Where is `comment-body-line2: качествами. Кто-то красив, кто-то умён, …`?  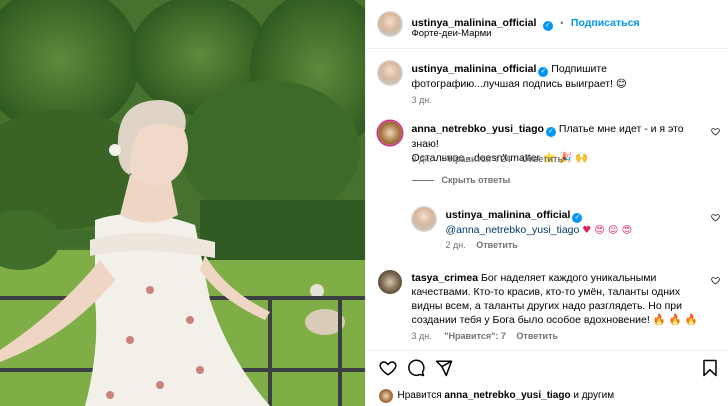
comment-body-line2: качествами. Кто-то красив, кто-то умён, … is located at coordinates (546, 292).